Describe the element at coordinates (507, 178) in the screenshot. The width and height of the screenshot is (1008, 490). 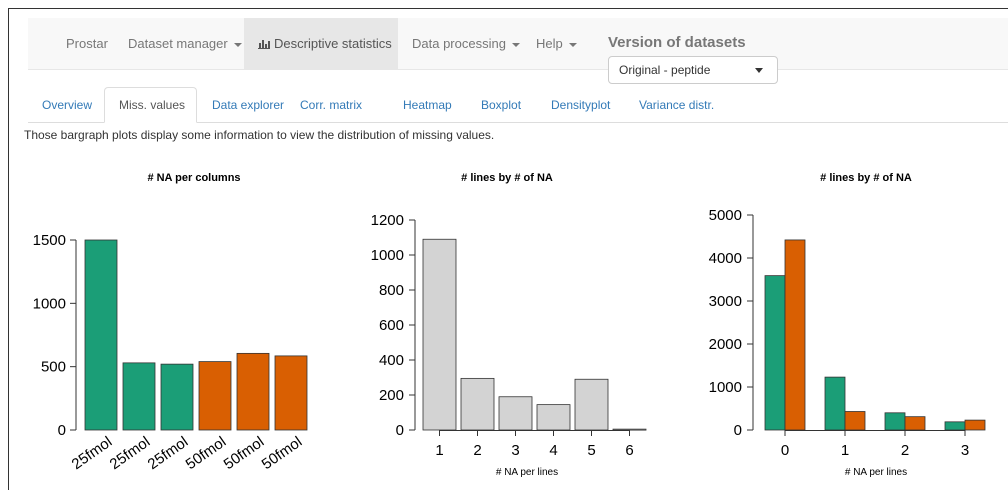
I see `chart-1-title: # lines by # of NA` at that location.